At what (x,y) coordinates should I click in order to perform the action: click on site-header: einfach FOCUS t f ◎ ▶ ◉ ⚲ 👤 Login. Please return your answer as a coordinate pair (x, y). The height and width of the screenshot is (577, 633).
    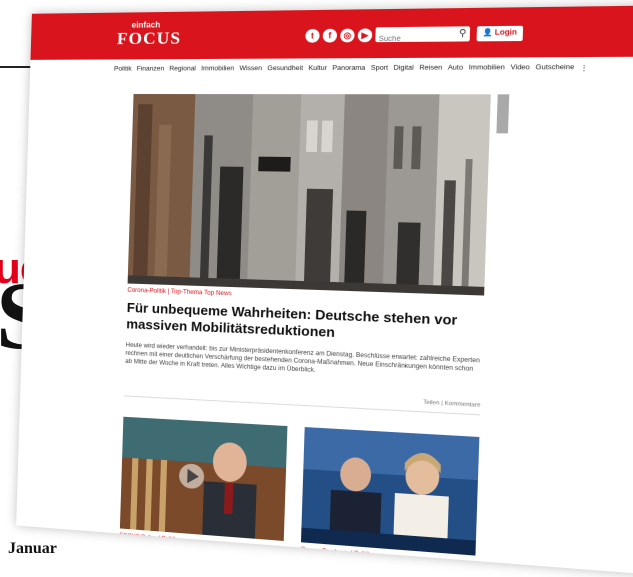
    Looking at the image, I should click on (331, 32).